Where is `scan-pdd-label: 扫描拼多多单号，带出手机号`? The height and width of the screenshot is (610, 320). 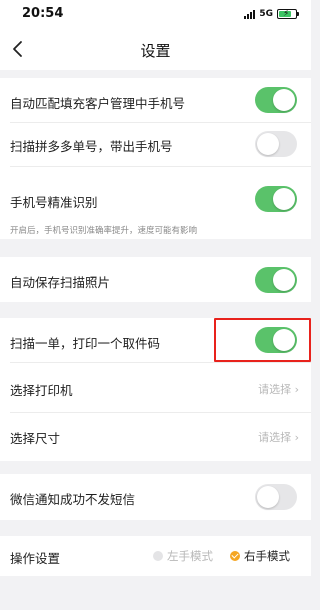
scan-pdd-label: 扫描拼多多单号，带出手机号 is located at coordinates (91, 146).